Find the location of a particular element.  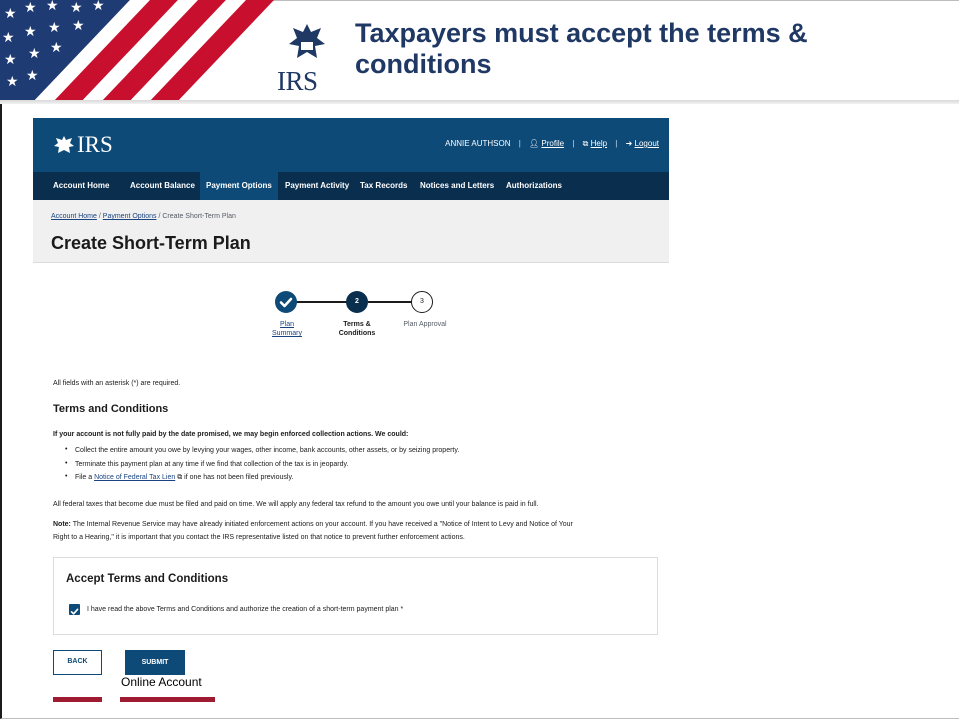

back-button: BACK is located at coordinates (77, 662).